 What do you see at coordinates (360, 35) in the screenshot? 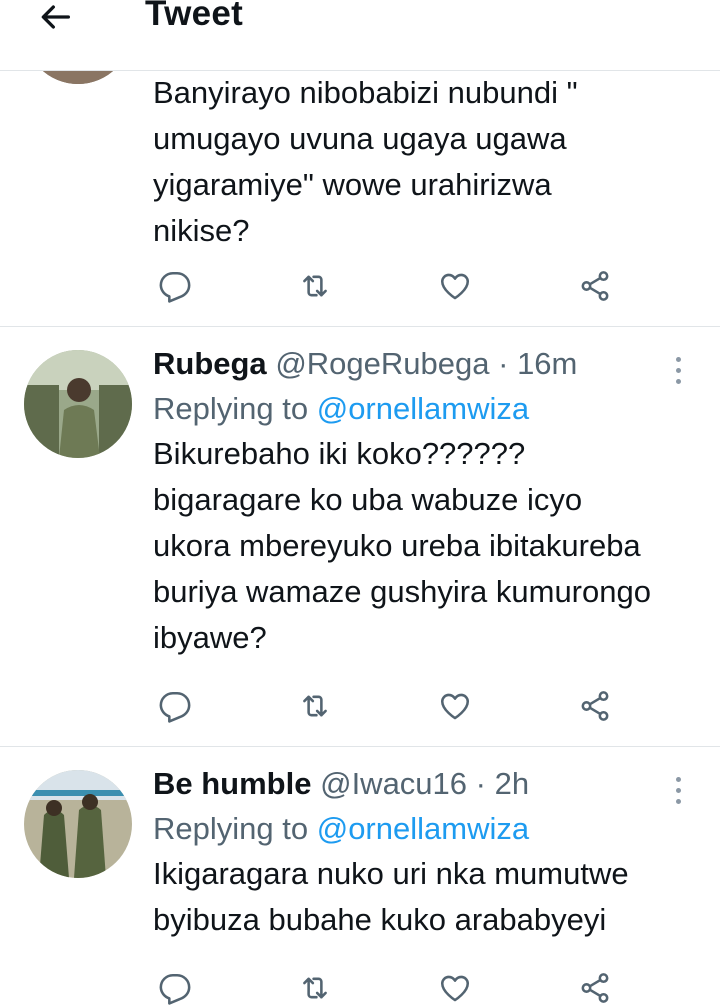
I see `top-bar: Tweet` at bounding box center [360, 35].